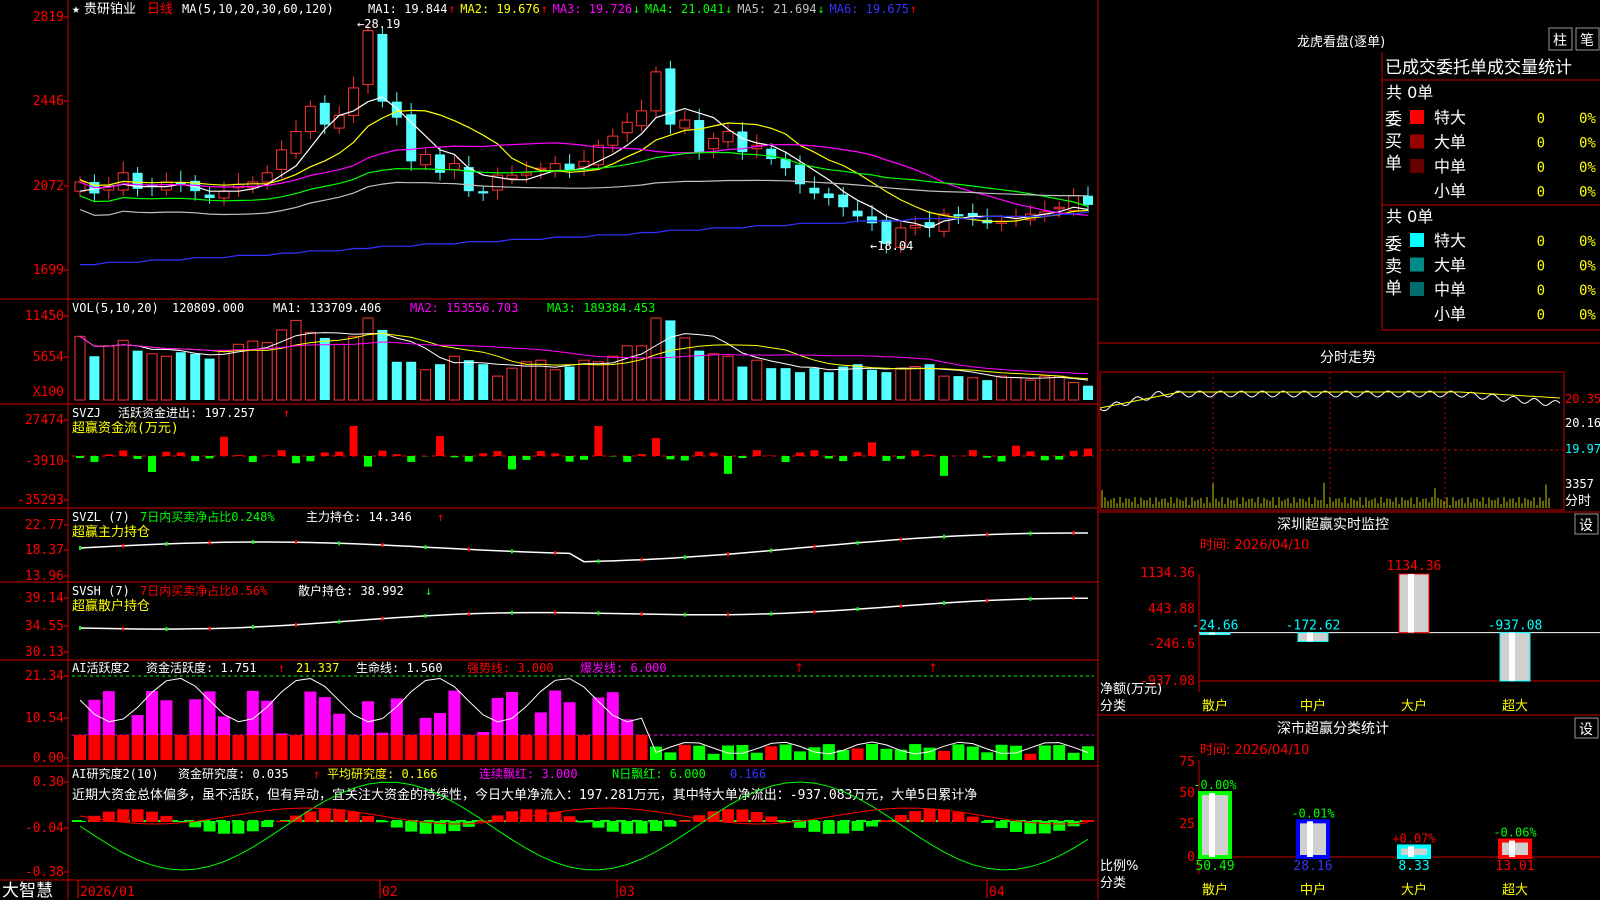  I want to click on svzl-tick: 22.77, so click(44, 525).